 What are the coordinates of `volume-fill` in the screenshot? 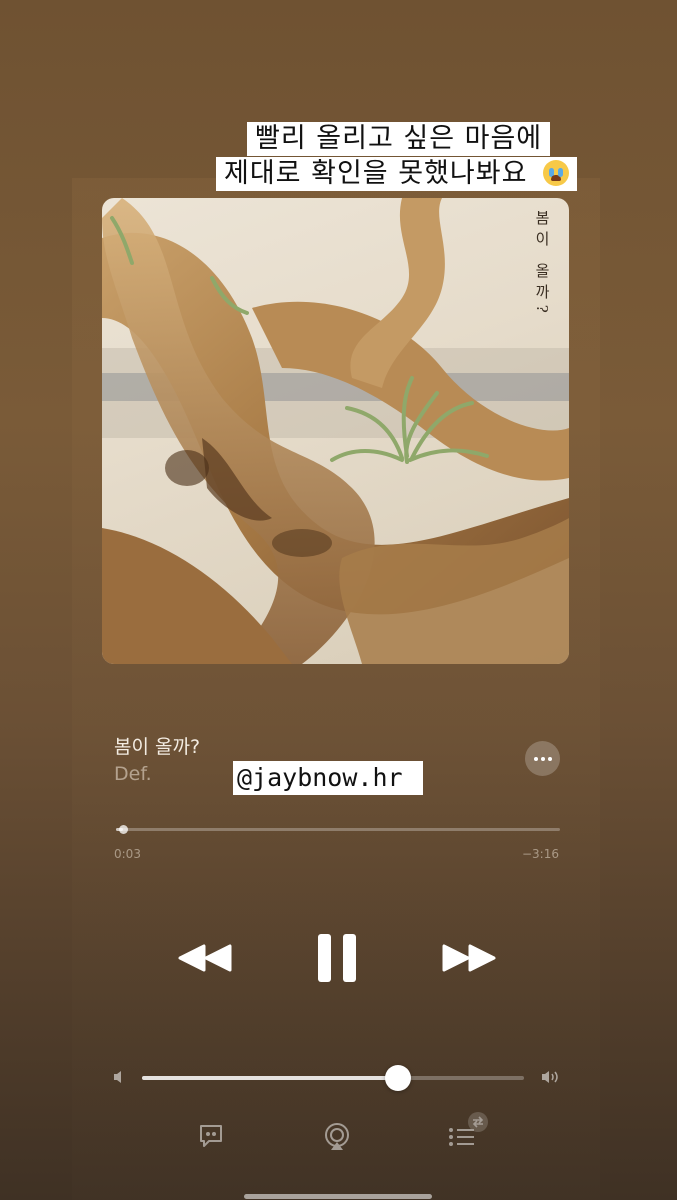 It's located at (270, 1078).